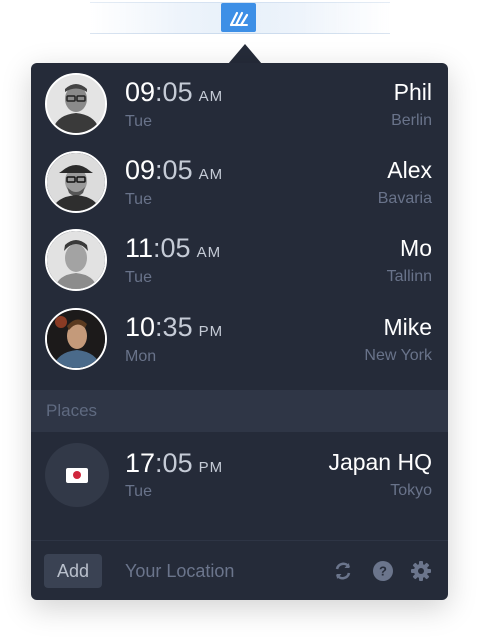  I want to click on section-title: Places, so click(72, 410).